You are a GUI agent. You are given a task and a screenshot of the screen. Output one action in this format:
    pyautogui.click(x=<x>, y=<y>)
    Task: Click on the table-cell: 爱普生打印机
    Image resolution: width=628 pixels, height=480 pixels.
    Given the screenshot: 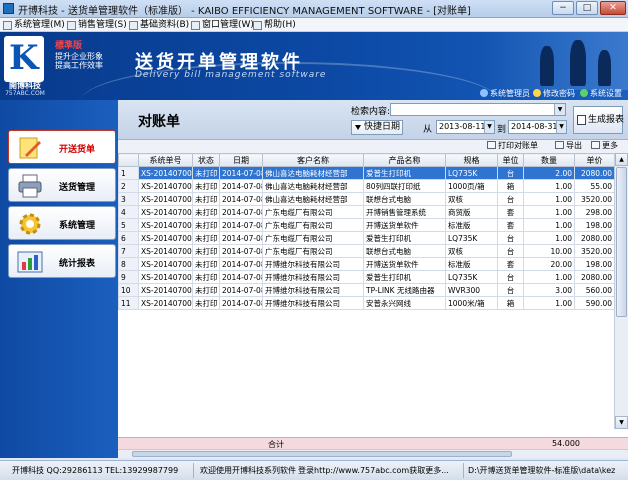 What is the action you would take?
    pyautogui.click(x=404, y=277)
    